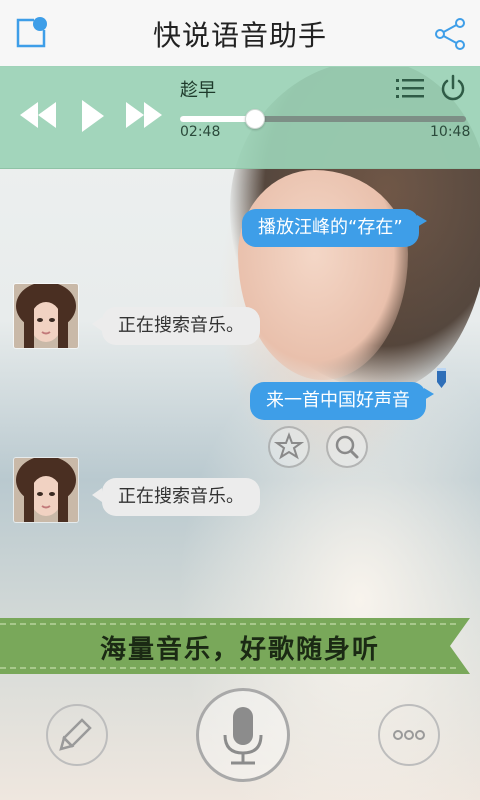 This screenshot has width=480, height=800. I want to click on search-button, so click(347, 447).